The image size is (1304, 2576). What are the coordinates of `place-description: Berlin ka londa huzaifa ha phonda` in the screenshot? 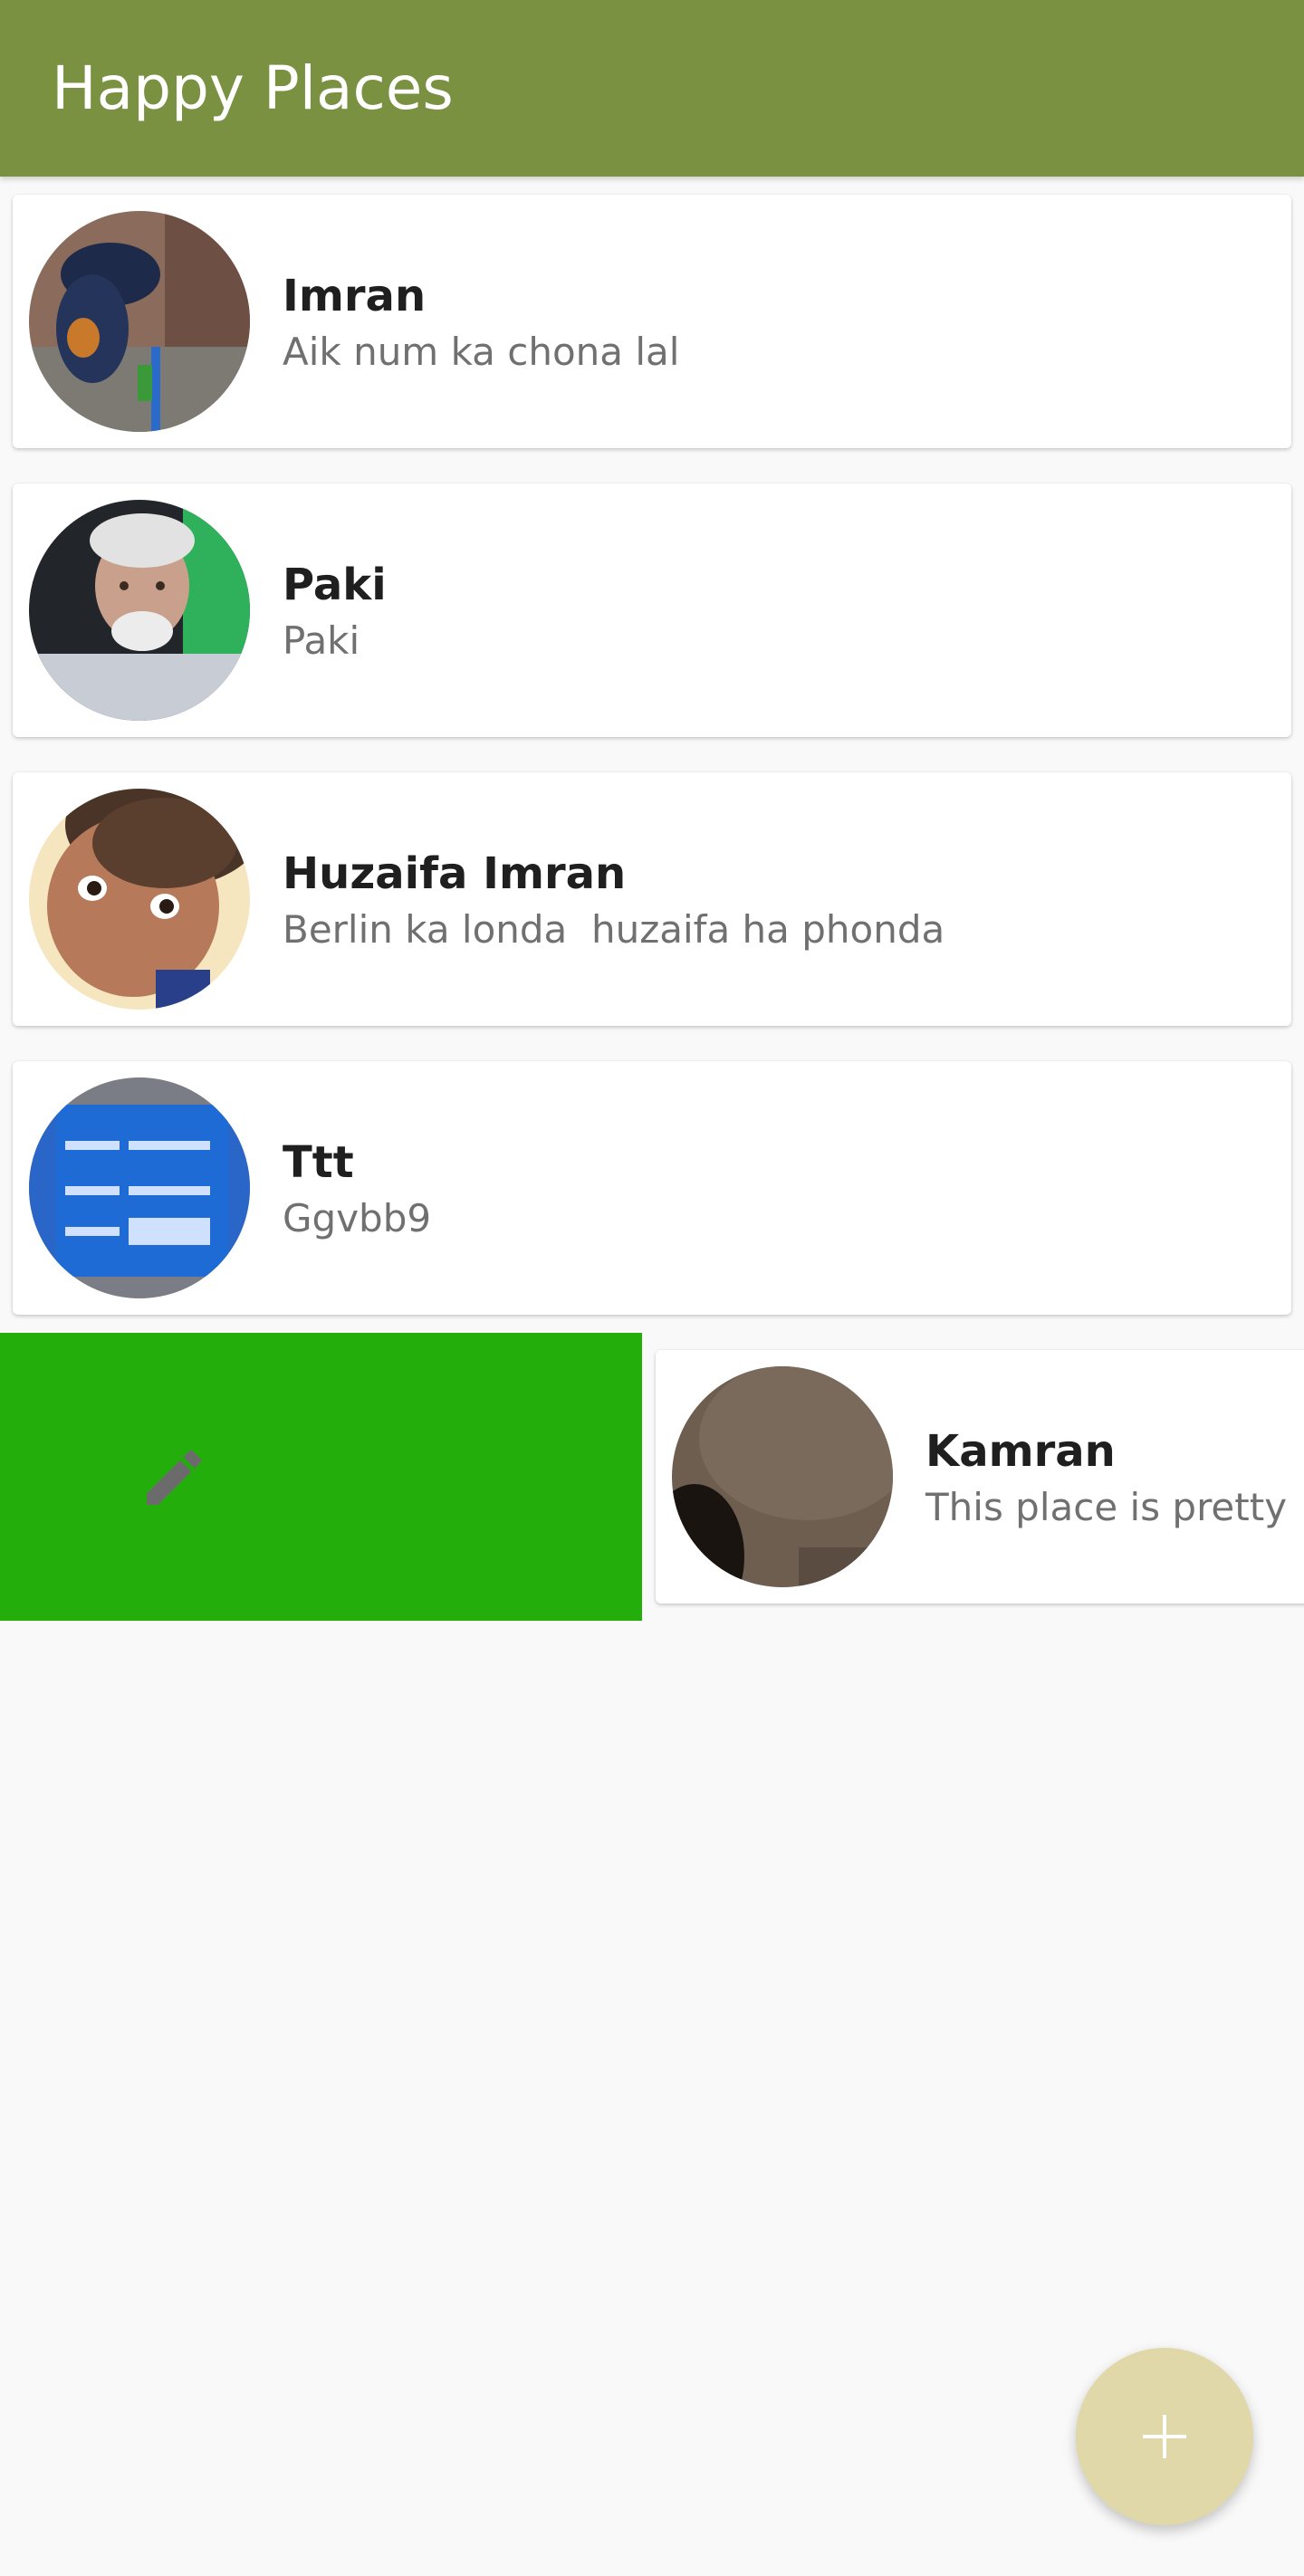 It's located at (614, 929).